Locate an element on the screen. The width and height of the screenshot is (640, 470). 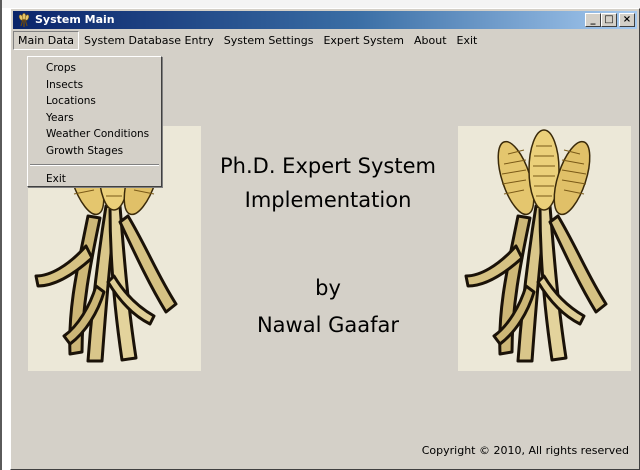
menu-separator is located at coordinates (94, 165).